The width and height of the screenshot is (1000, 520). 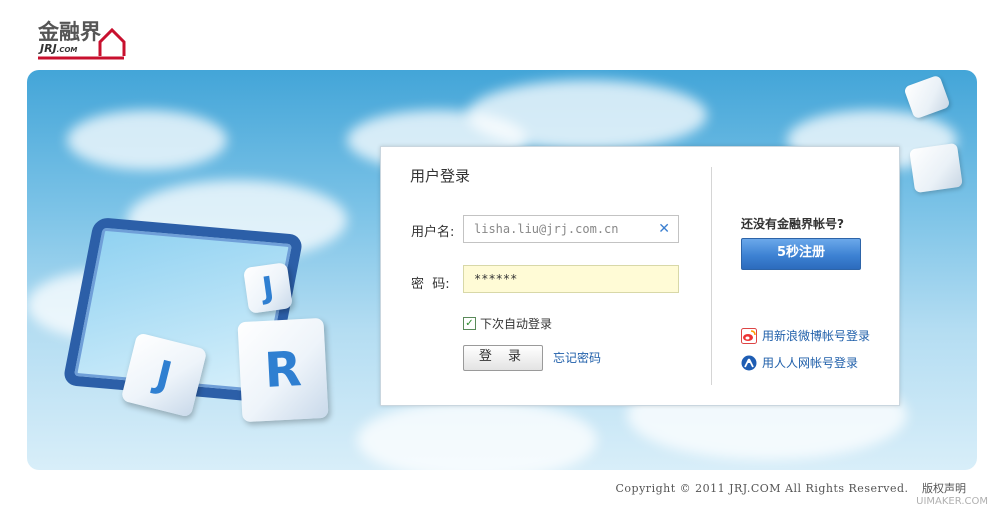 I want to click on cube-j-small-graphic: J, so click(x=268, y=288).